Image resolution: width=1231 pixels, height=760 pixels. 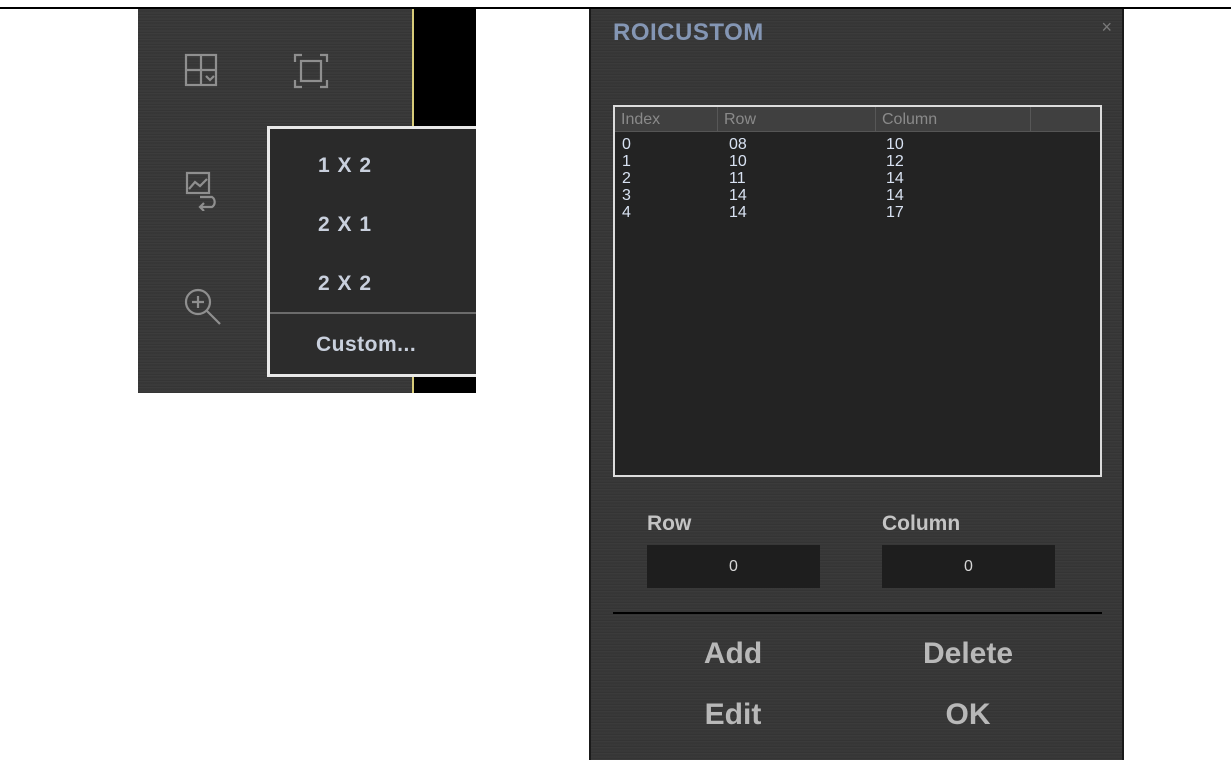 I want to click on column-header-column: Column, so click(x=953, y=119).